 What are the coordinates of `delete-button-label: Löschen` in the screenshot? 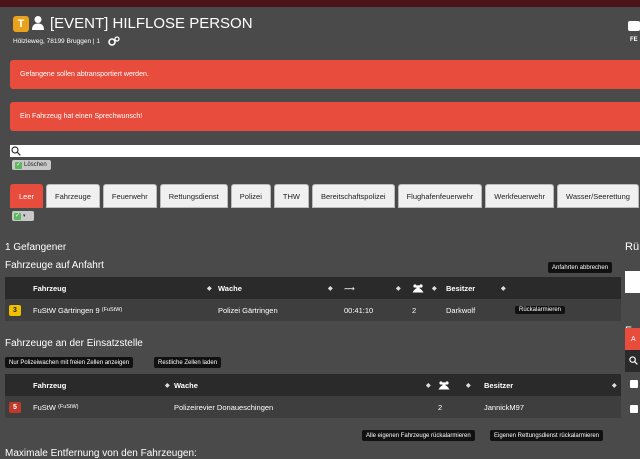 It's located at (35, 165).